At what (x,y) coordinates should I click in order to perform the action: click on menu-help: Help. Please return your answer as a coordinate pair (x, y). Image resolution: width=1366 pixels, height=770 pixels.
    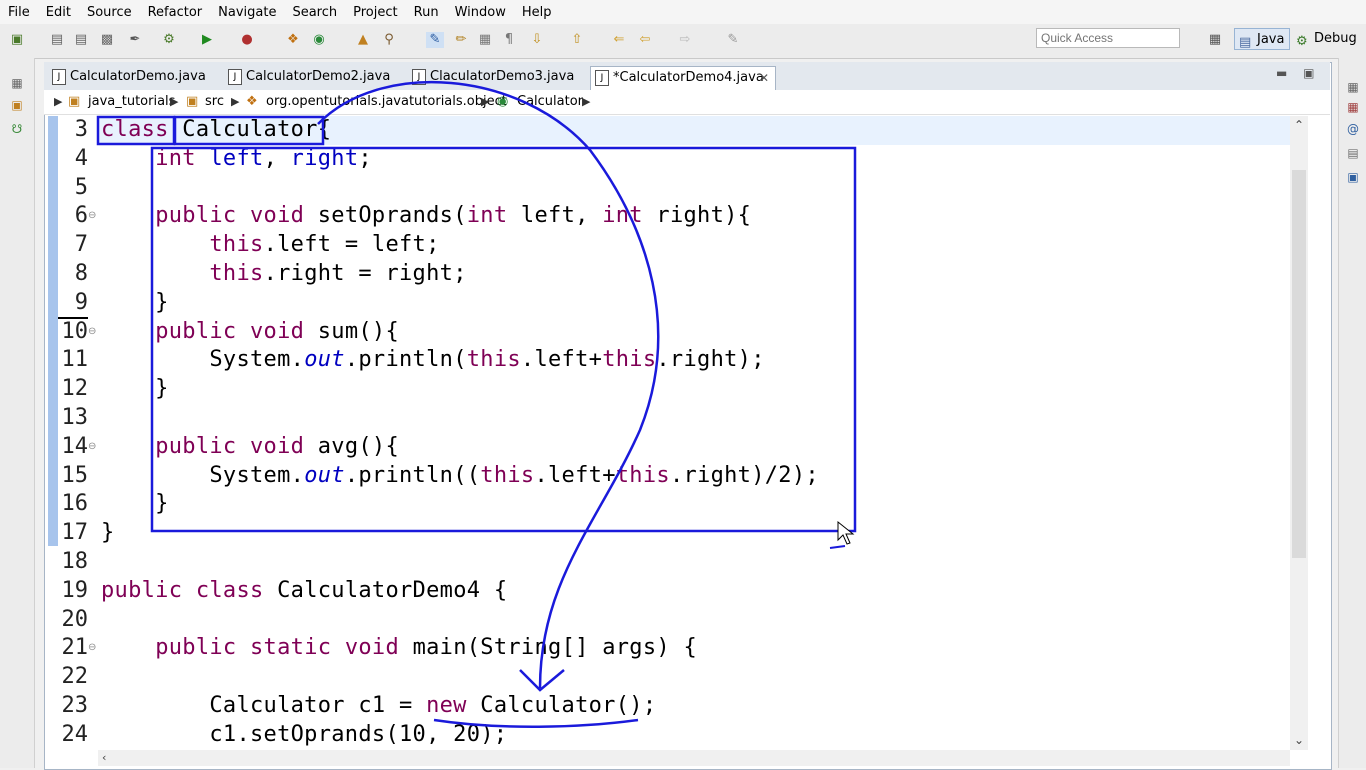
    Looking at the image, I should click on (537, 12).